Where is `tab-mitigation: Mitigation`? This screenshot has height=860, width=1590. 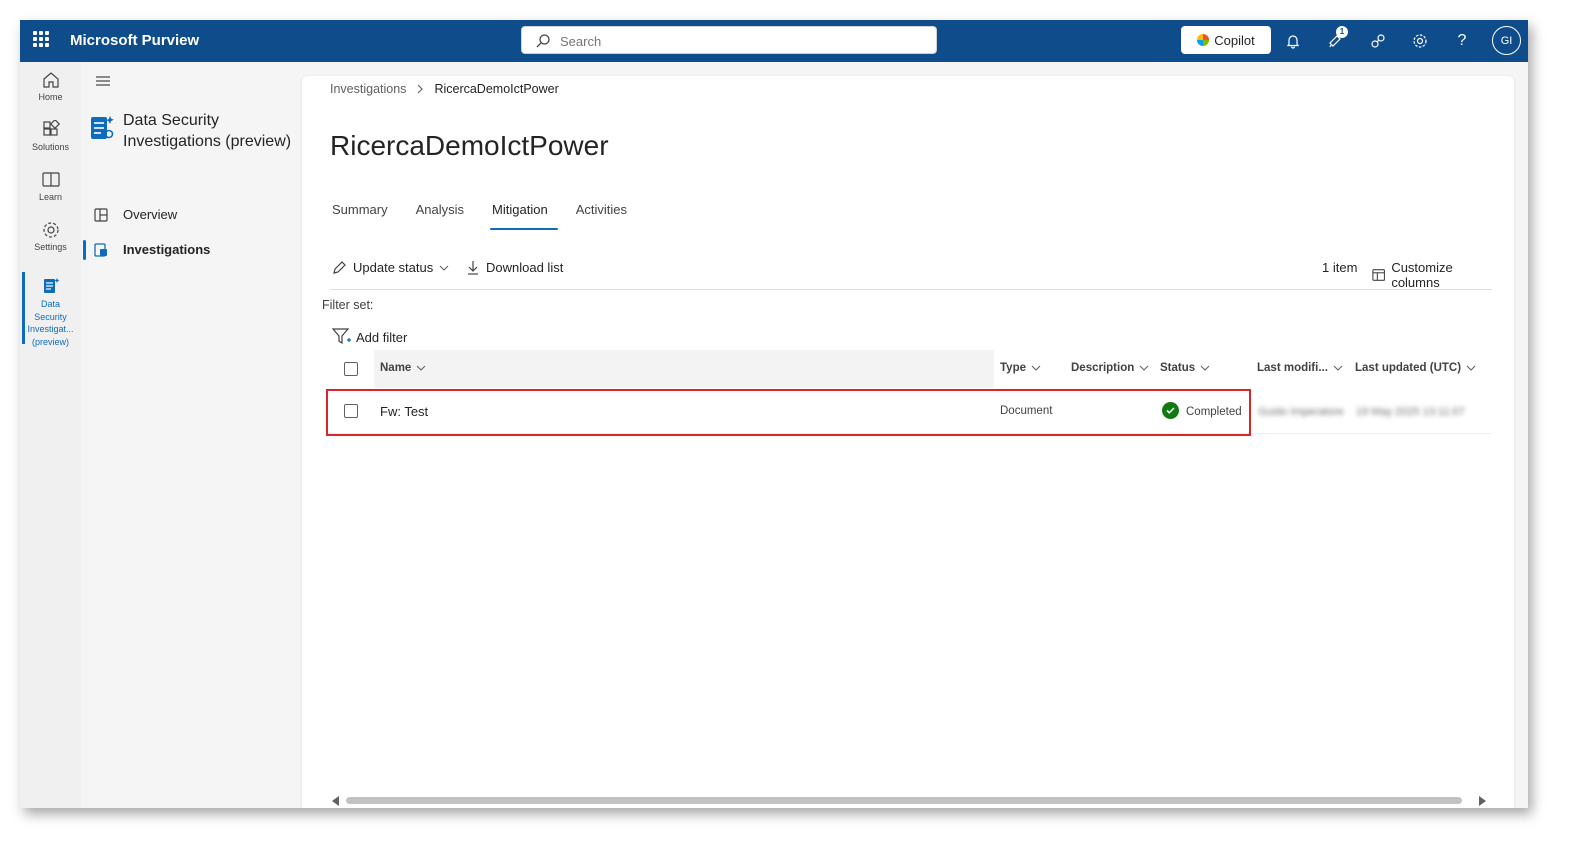 tab-mitigation: Mitigation is located at coordinates (526, 216).